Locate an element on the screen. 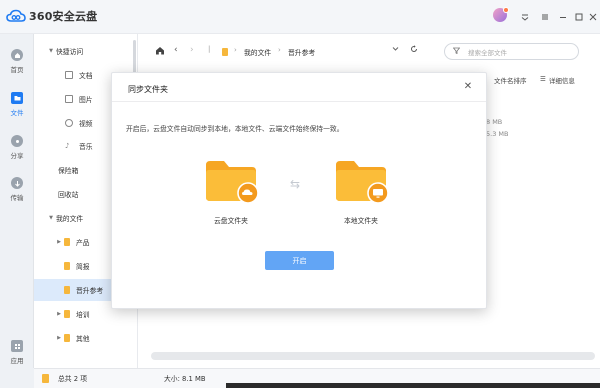 This screenshot has height=388, width=600. close-icon is located at coordinates (593, 17).